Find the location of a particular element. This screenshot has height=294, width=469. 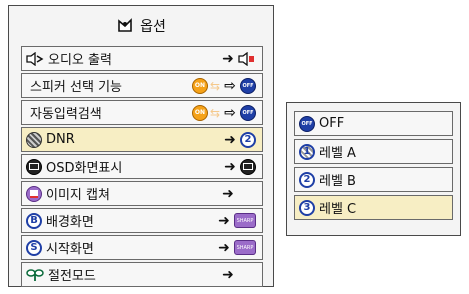

menu-item-image-capture: 이미지 캡쳐 ➜ is located at coordinates (142, 193).